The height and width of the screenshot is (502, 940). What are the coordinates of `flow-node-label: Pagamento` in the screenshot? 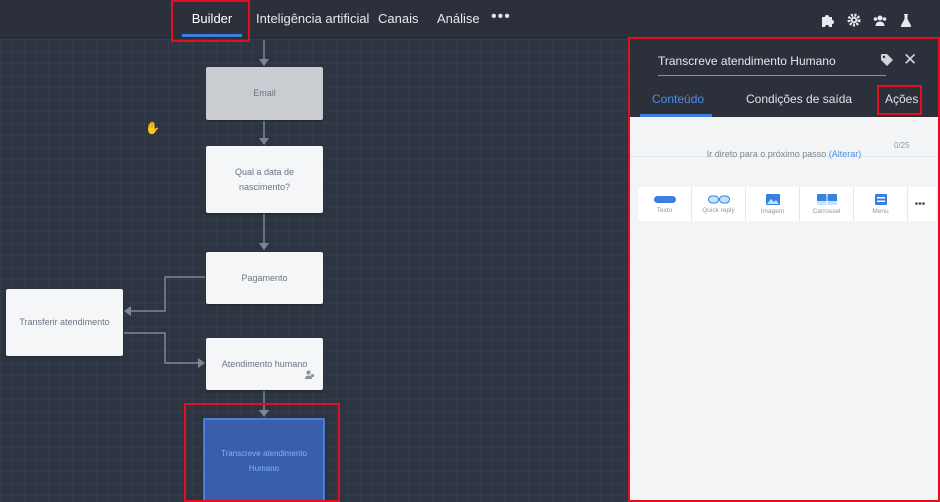 It's located at (264, 277).